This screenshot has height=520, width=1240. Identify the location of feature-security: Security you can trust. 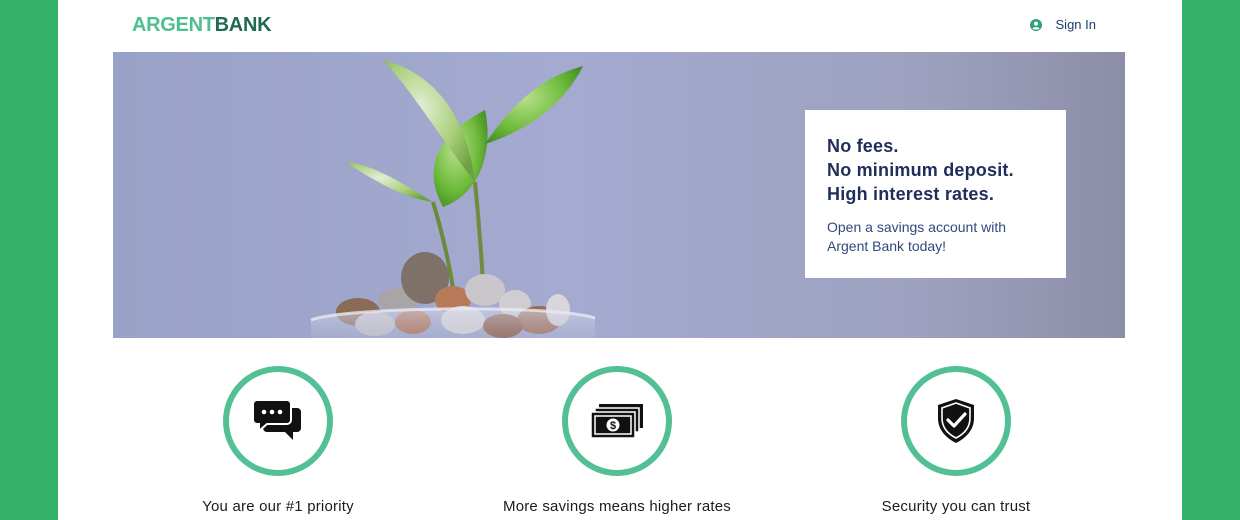
(956, 440).